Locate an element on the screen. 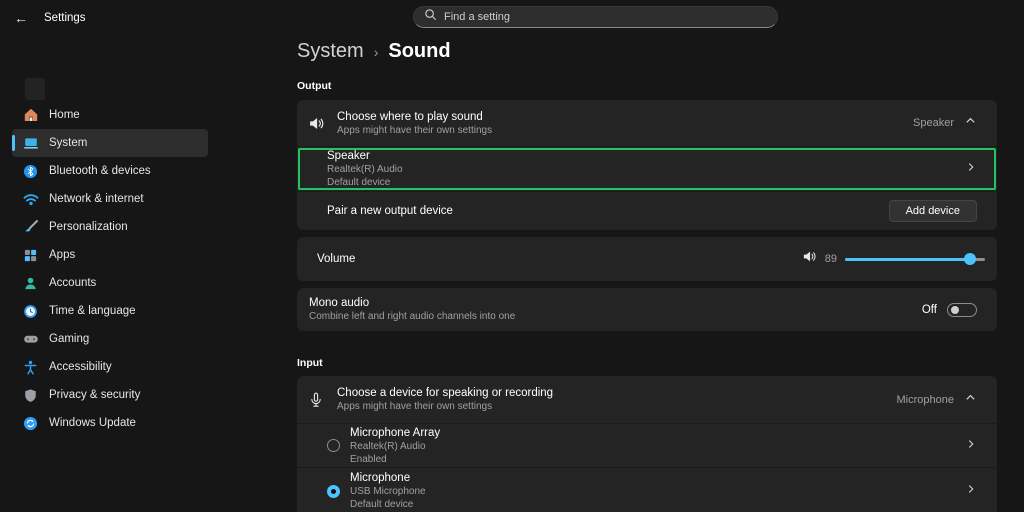 This screenshot has width=1024, height=512. volume-label: Volume is located at coordinates (336, 259).